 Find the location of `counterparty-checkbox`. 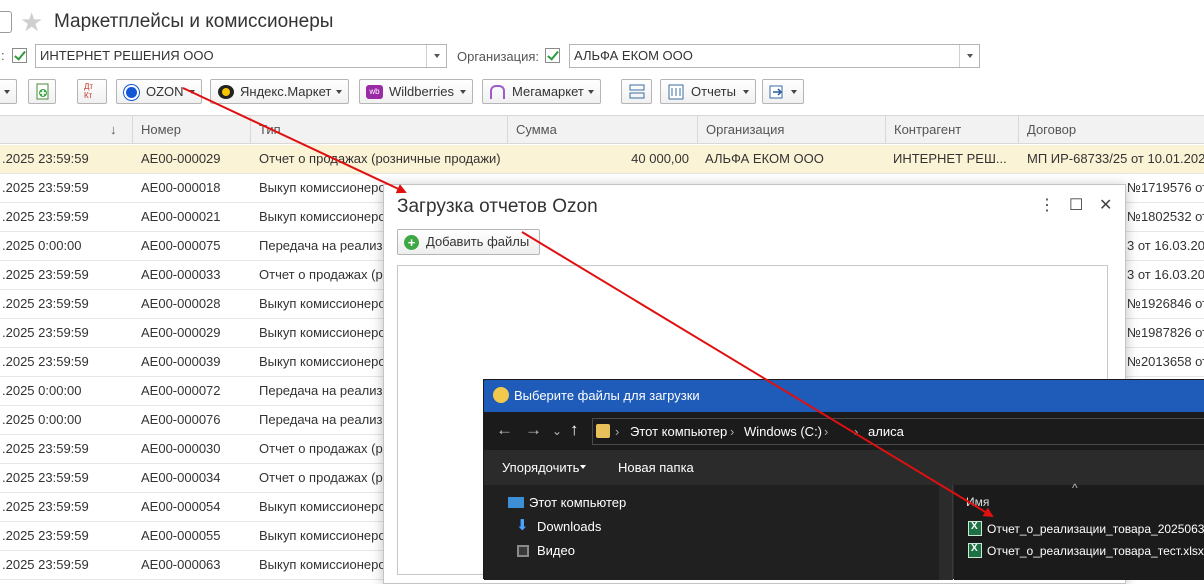

counterparty-checkbox is located at coordinates (19, 55).